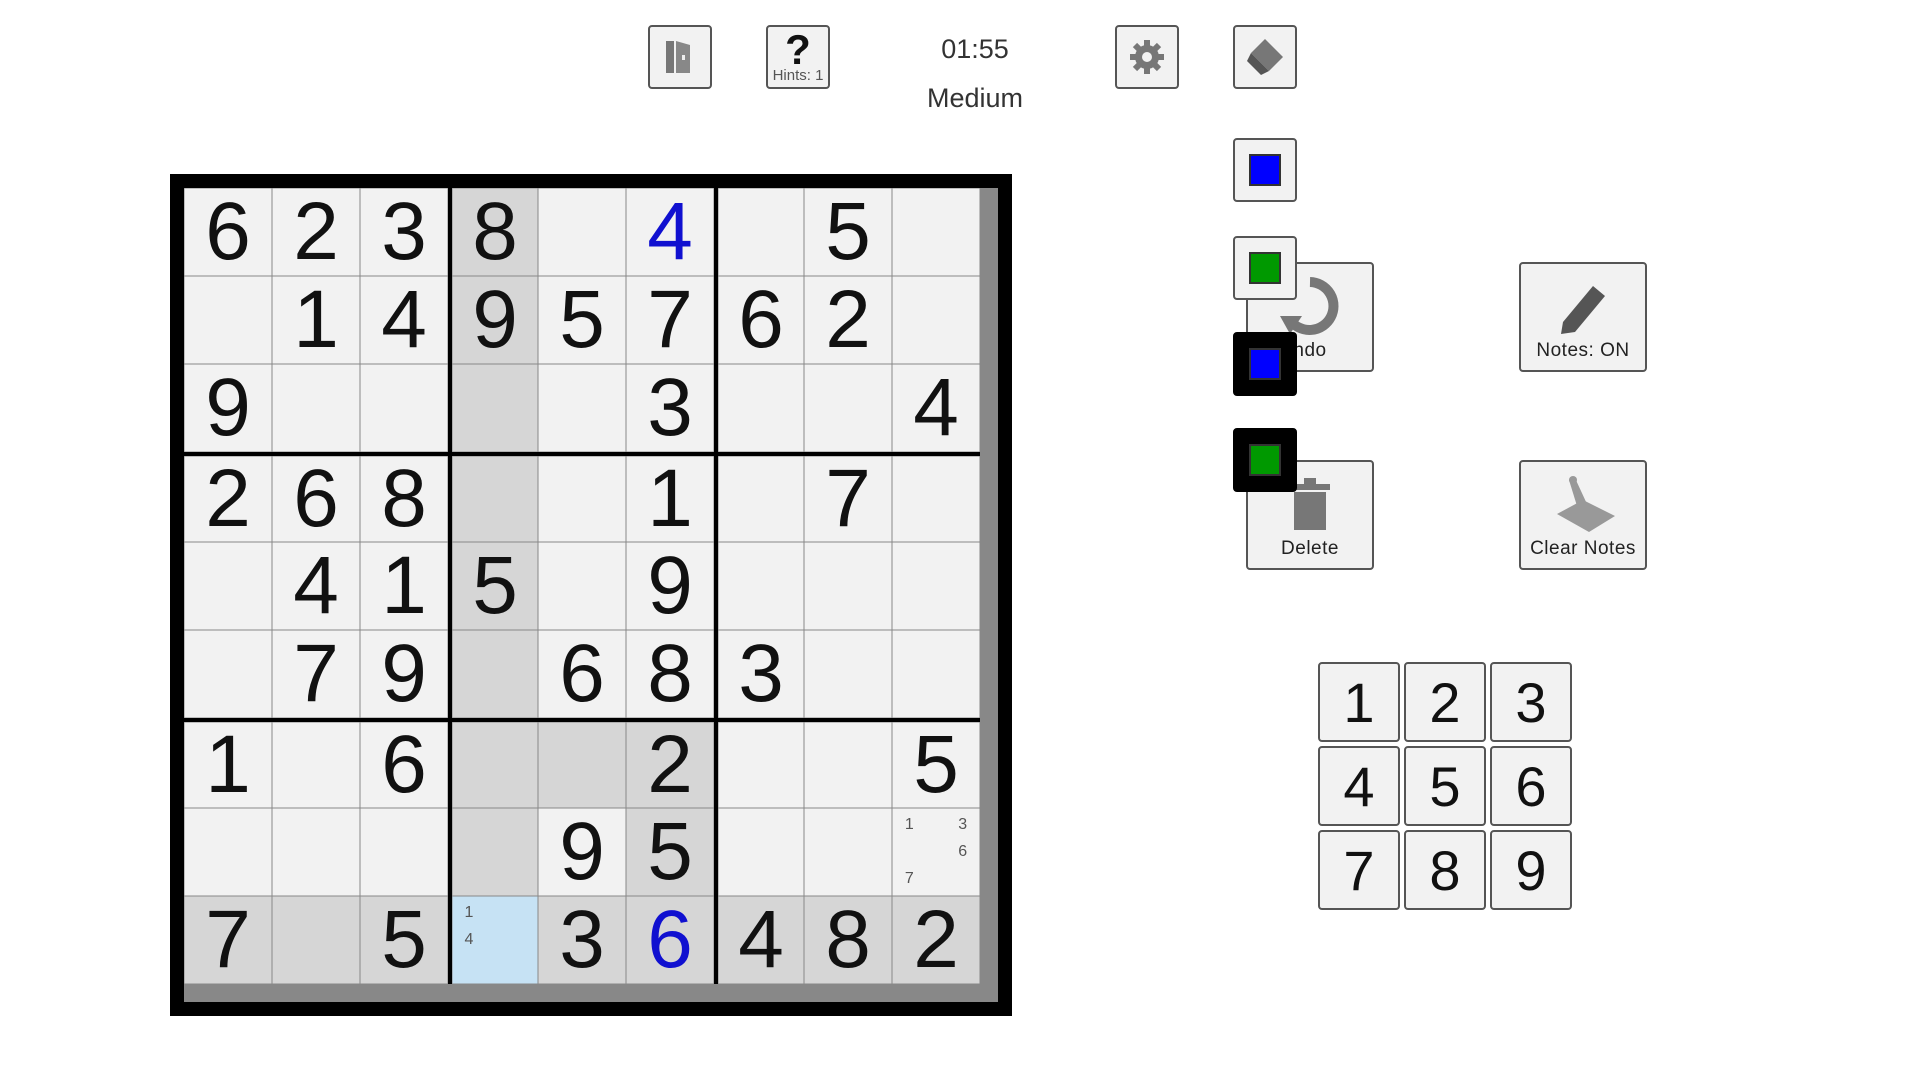 This screenshot has height=1080, width=1920. Describe the element at coordinates (316, 320) in the screenshot. I see `cell-r2-c2: 1` at that location.